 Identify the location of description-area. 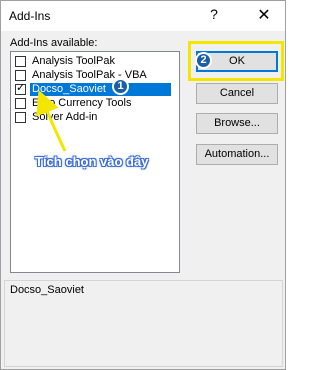
(145, 332).